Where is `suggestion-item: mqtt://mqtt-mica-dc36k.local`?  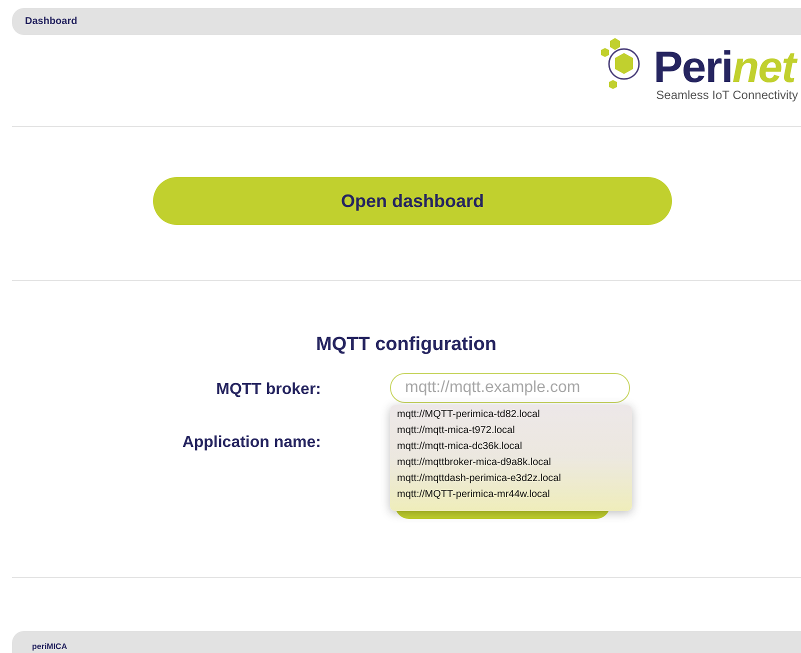 suggestion-item: mqtt://mqtt-mica-dc36k.local is located at coordinates (511, 446).